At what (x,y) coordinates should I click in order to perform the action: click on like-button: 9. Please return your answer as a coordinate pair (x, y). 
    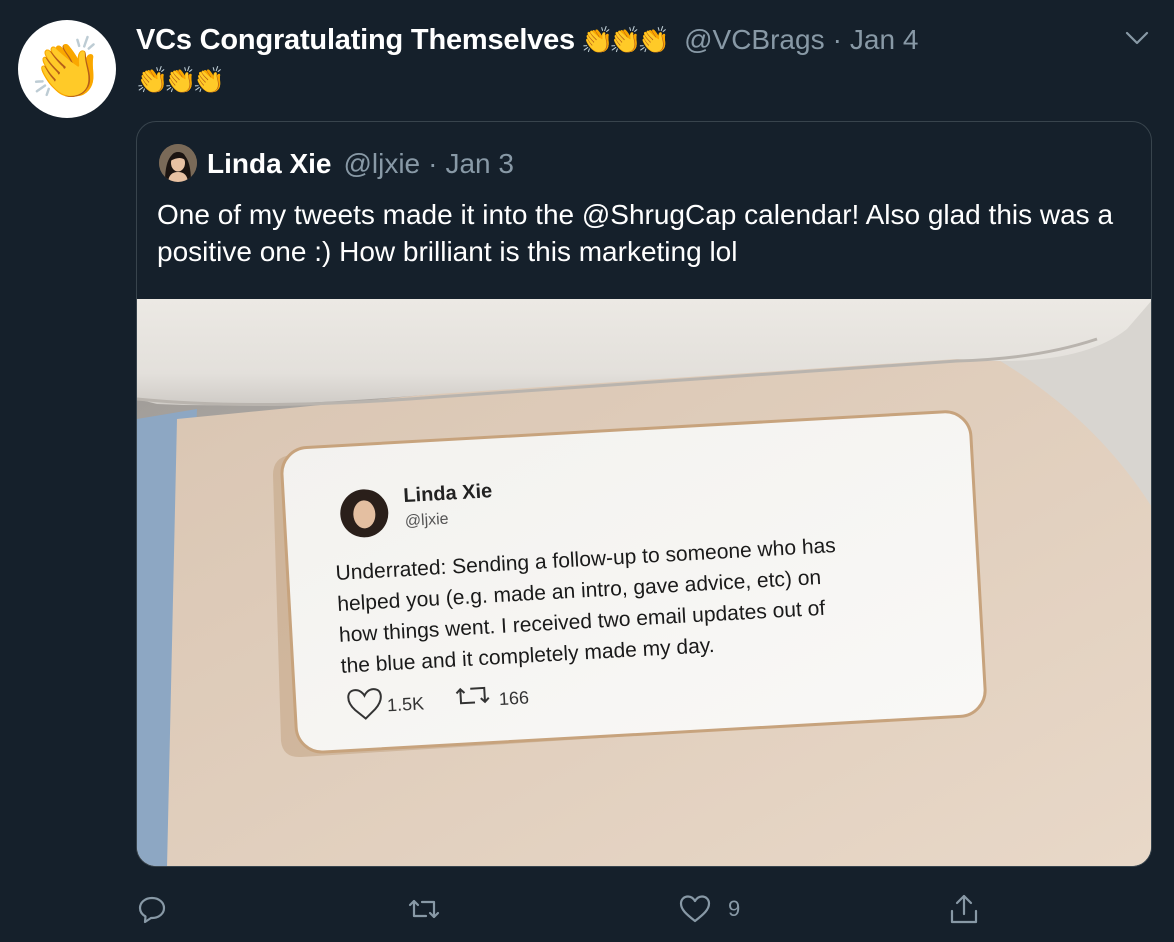
    Looking at the image, I should click on (709, 909).